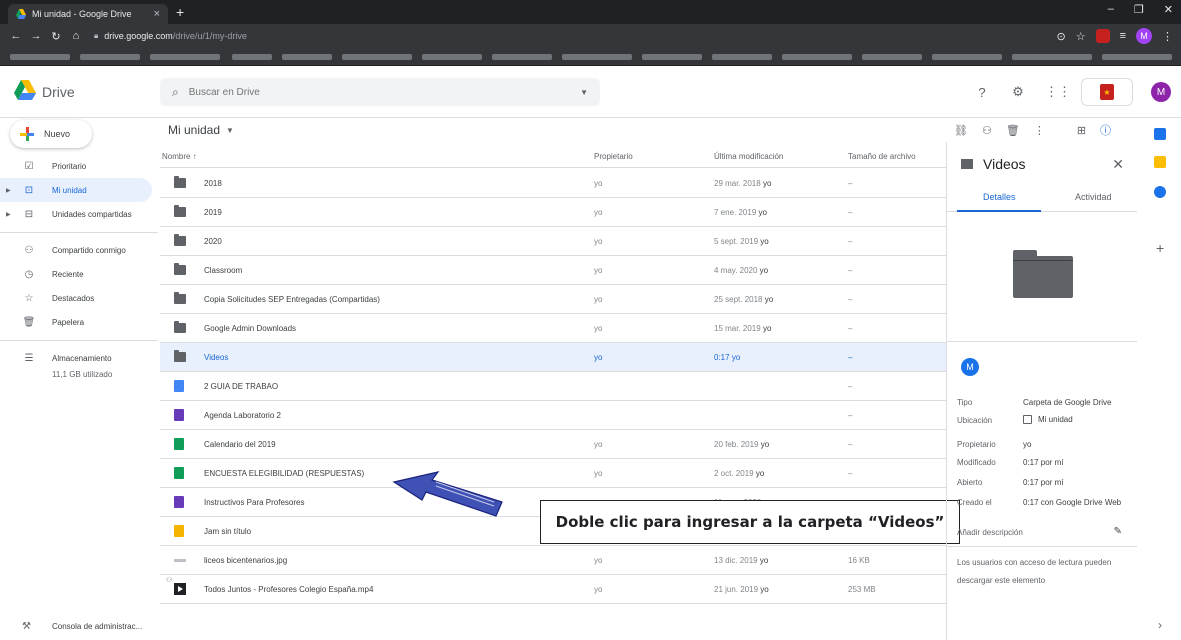 This screenshot has height=640, width=1181. I want to click on trash-icon: 🗑︎, so click(1013, 130).